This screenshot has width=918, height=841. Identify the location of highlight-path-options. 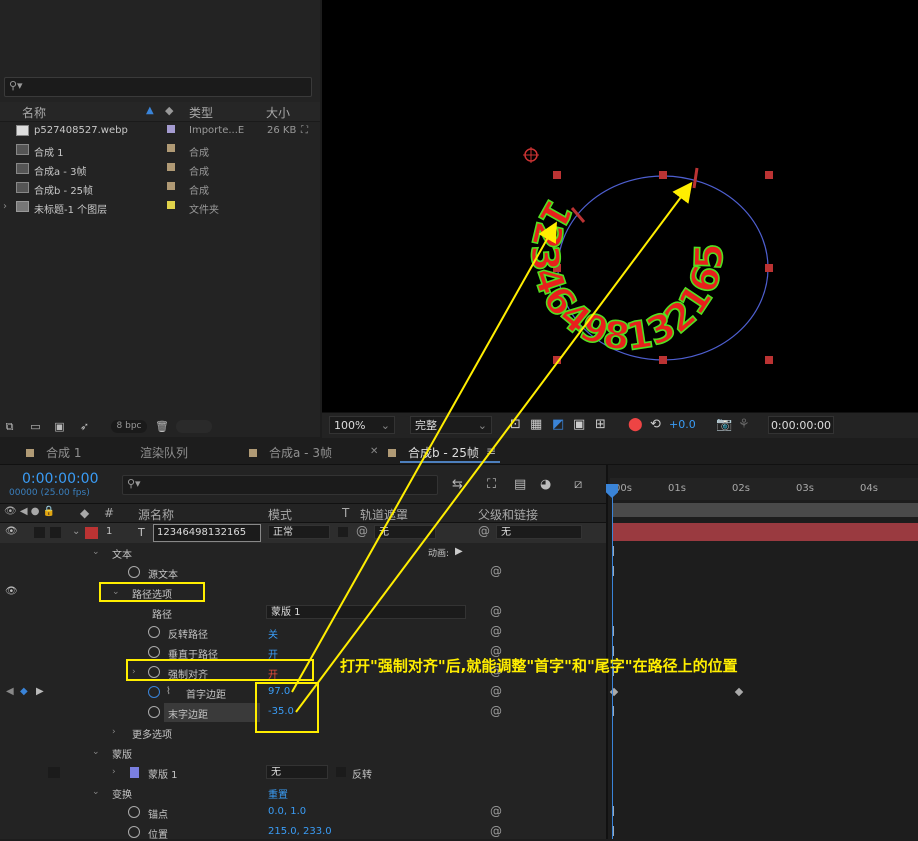
(152, 592).